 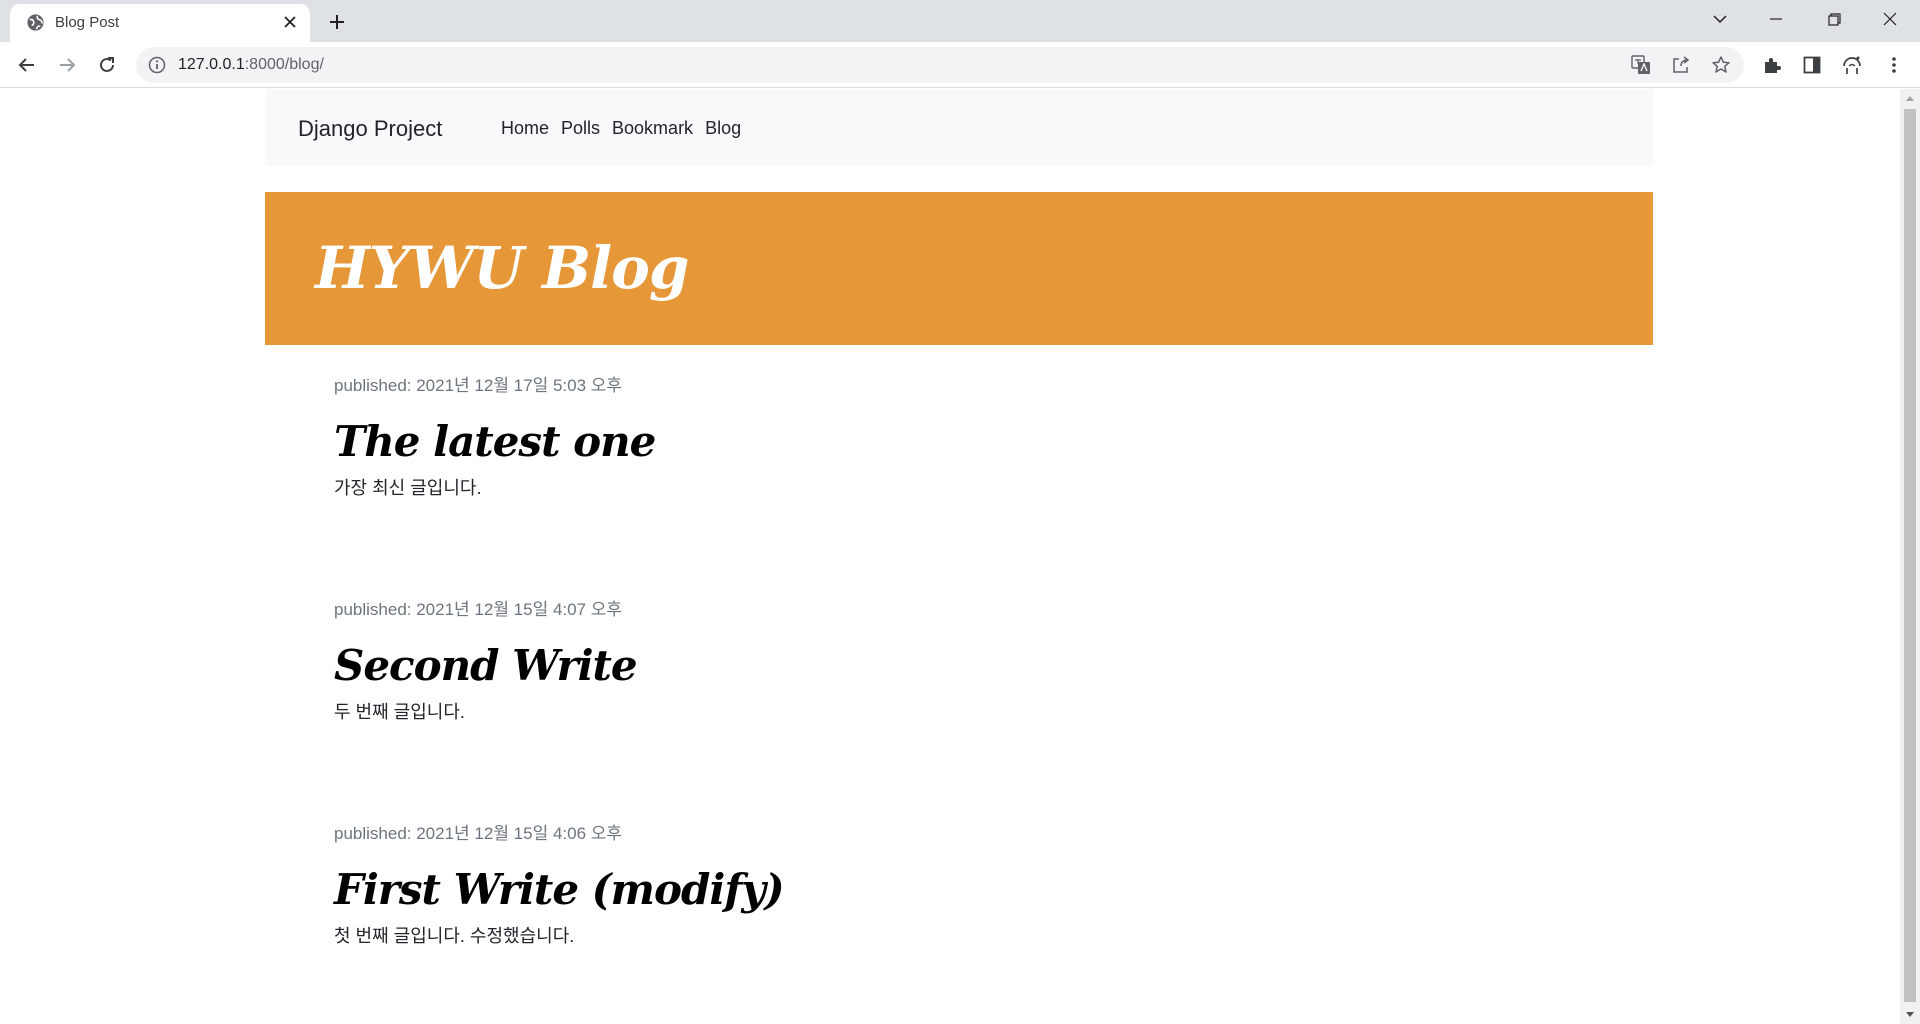 I want to click on url-host: 127.0.0.1, so click(x=211, y=64).